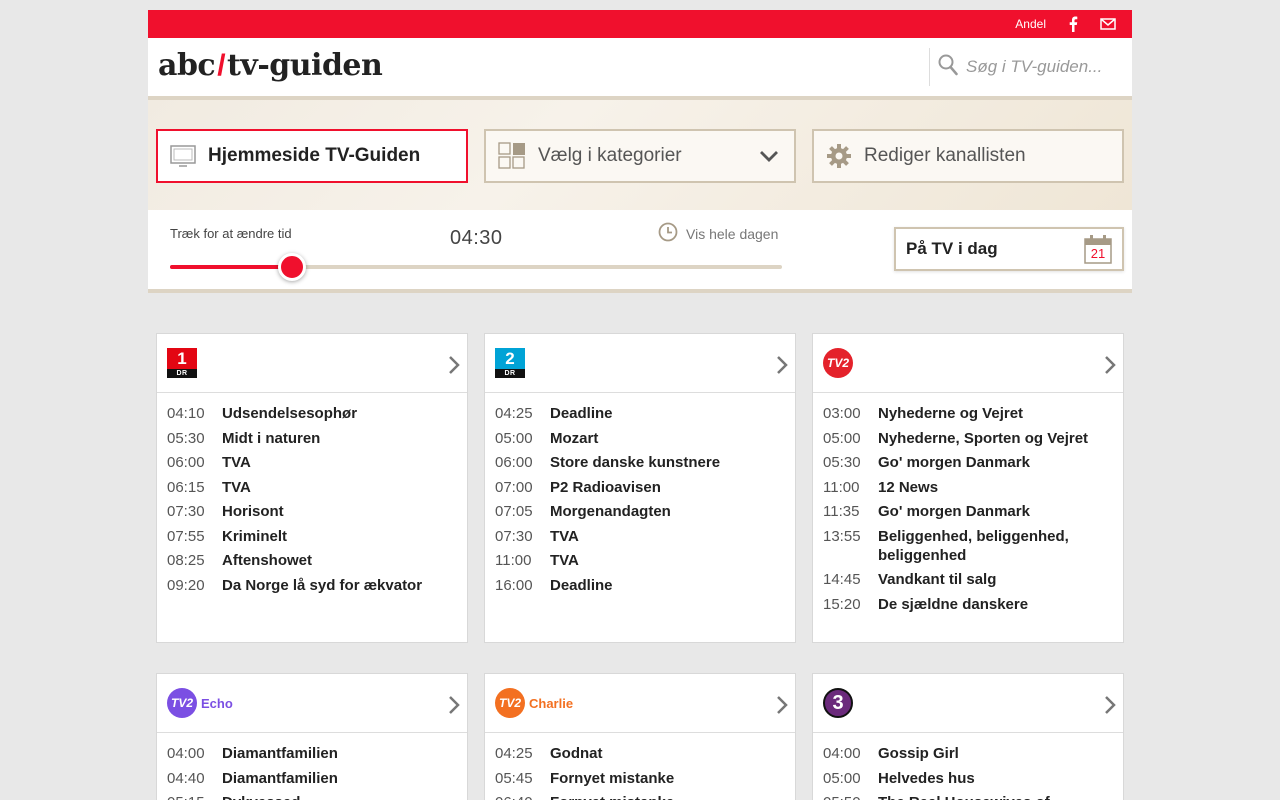 The width and height of the screenshot is (1280, 800). Describe the element at coordinates (842, 438) in the screenshot. I see `program-time: 05:00` at that location.